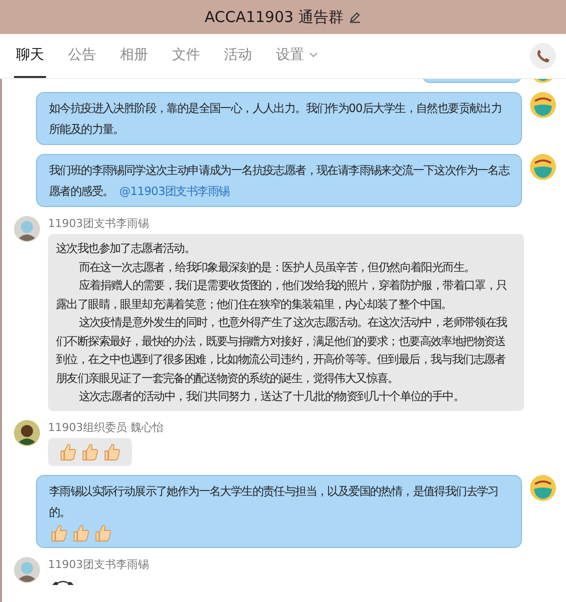  Describe the element at coordinates (186, 56) in the screenshot. I see `tab: 文件` at that location.